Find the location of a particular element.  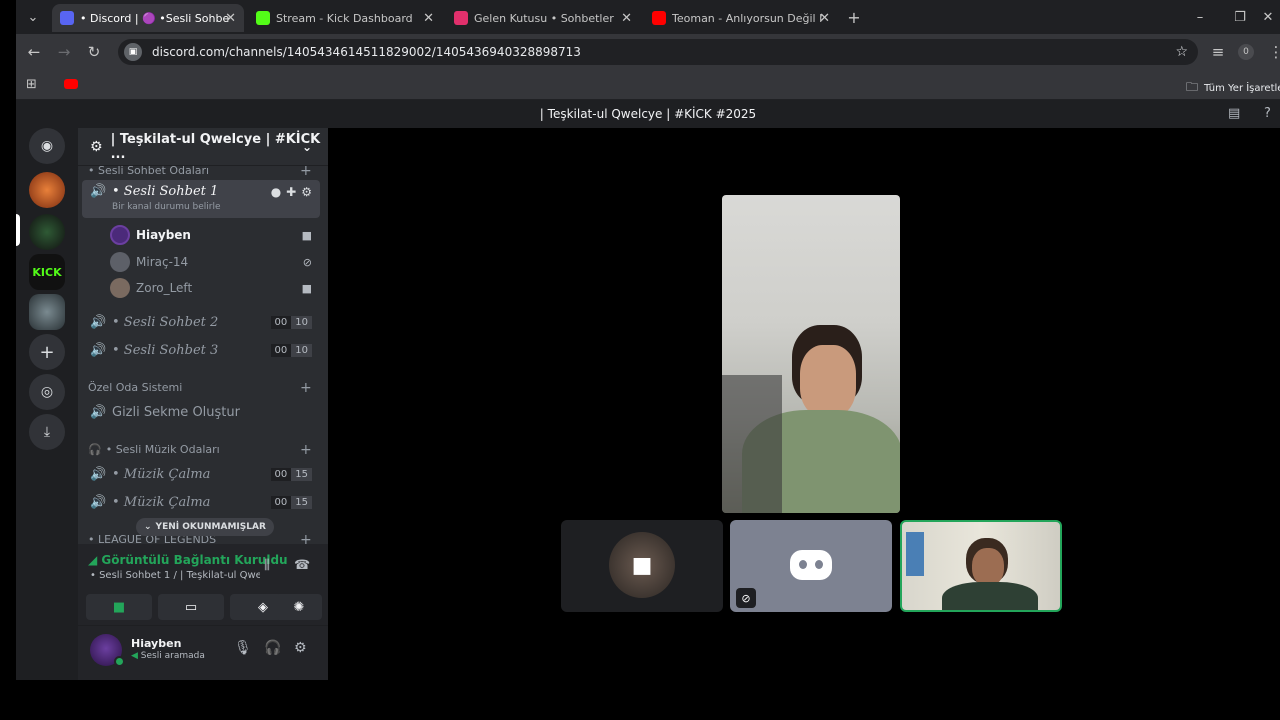

microphone-icon: 🎙 is located at coordinates (243, 648).